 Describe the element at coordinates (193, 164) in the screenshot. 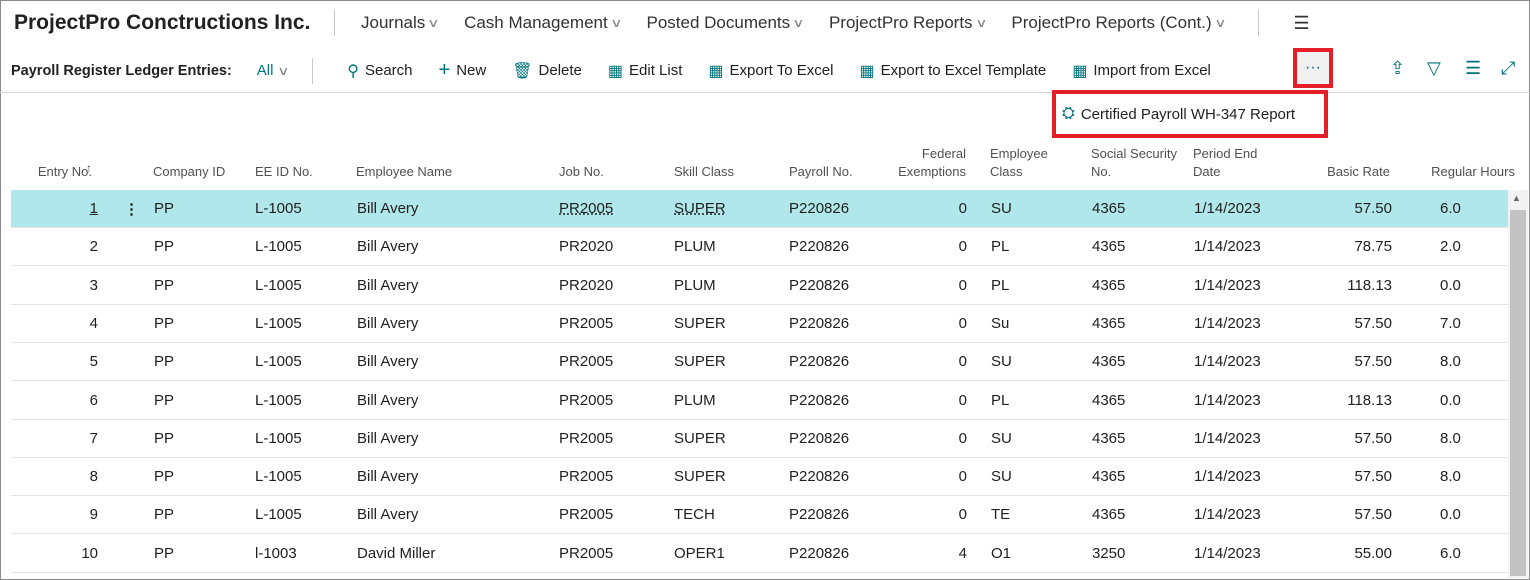

I see `column-header: Company ID` at that location.